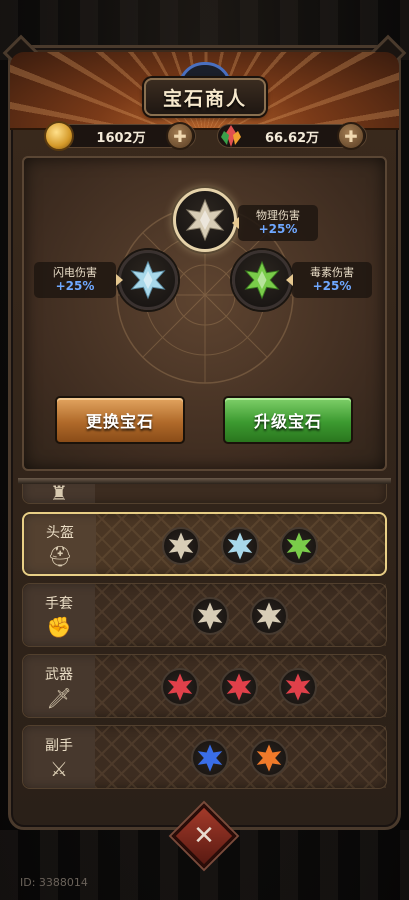  Describe the element at coordinates (332, 272) in the screenshot. I see `poison-damage-label: 毒素伤害` at that location.